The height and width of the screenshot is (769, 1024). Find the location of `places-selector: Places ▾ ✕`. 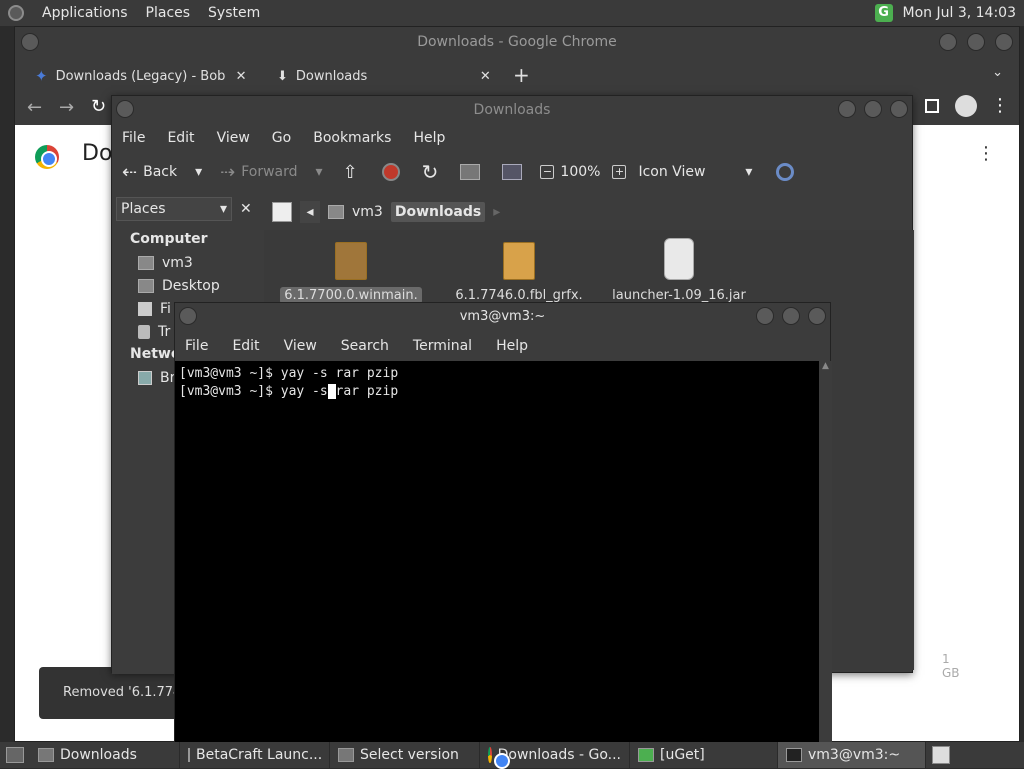

places-selector: Places ▾ ✕ is located at coordinates (187, 209).